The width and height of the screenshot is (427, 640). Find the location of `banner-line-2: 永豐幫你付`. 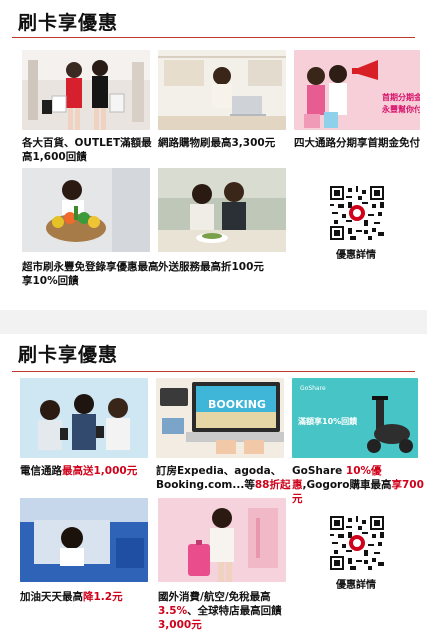

banner-line-2: 永豐幫你付 is located at coordinates (400, 109).